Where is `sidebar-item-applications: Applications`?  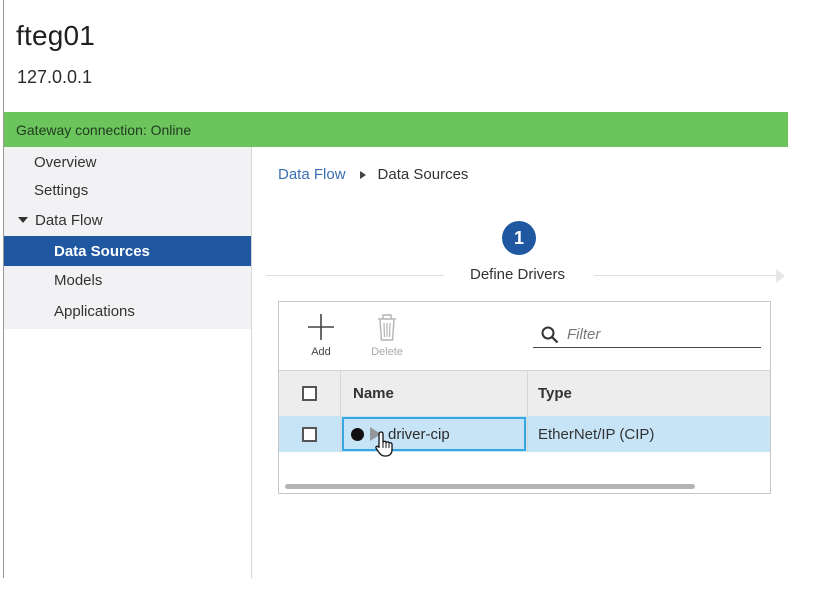
sidebar-item-applications: Applications is located at coordinates (127, 311).